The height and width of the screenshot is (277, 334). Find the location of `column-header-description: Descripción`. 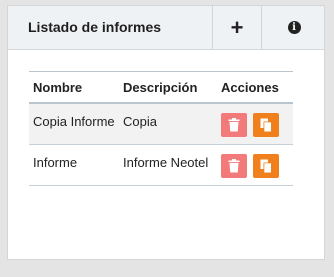

column-header-description: Descripción is located at coordinates (160, 87).